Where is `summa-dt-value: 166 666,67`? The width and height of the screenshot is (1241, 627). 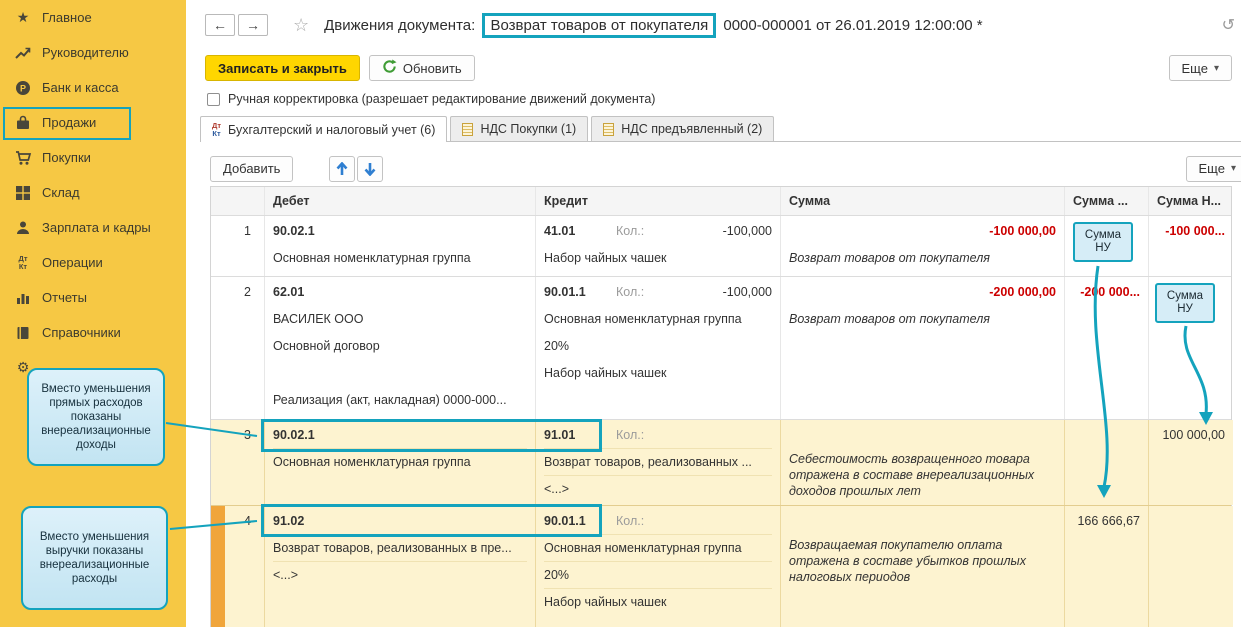
summa-dt-value: 166 666,67 is located at coordinates (1108, 521).